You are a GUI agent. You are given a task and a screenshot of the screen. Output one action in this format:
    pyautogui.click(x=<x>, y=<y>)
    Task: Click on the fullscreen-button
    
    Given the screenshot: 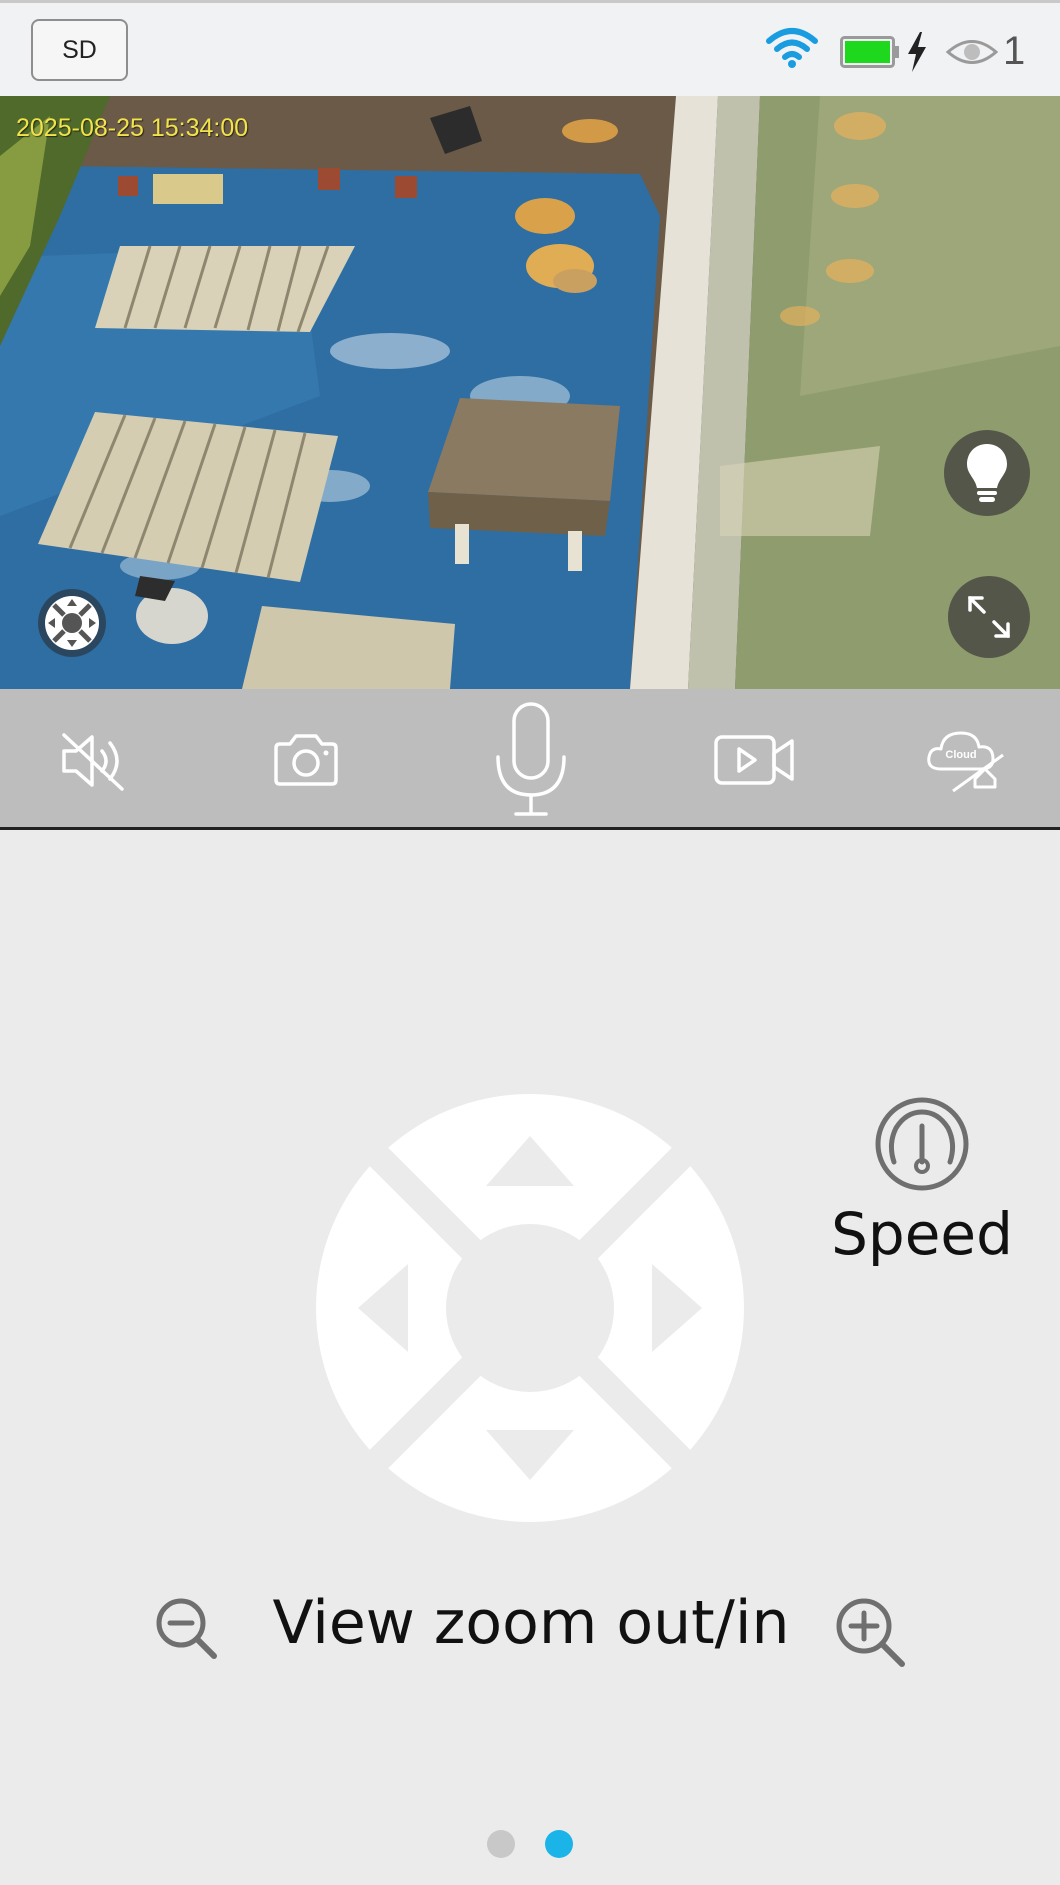 What is the action you would take?
    pyautogui.click(x=989, y=617)
    